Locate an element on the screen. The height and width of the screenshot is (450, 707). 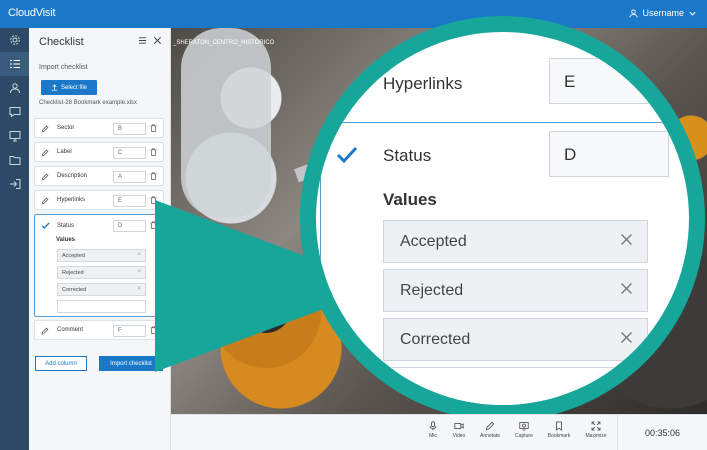
zoom-value-chip: Rejected is located at coordinates (515, 290).